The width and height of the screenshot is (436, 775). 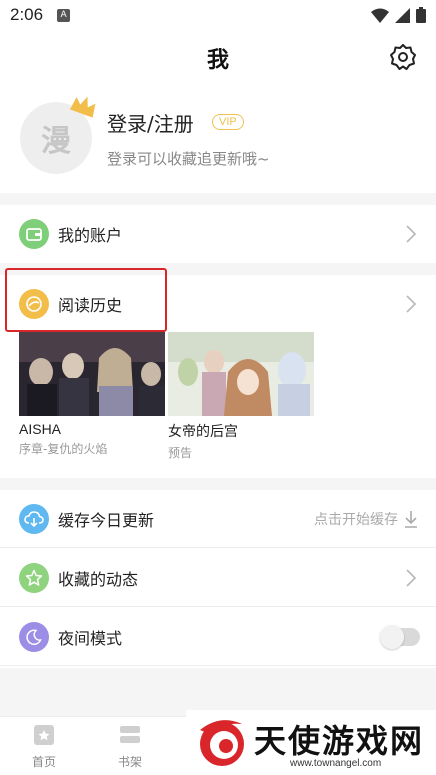 I want to click on notification-badge: A, so click(x=64, y=15).